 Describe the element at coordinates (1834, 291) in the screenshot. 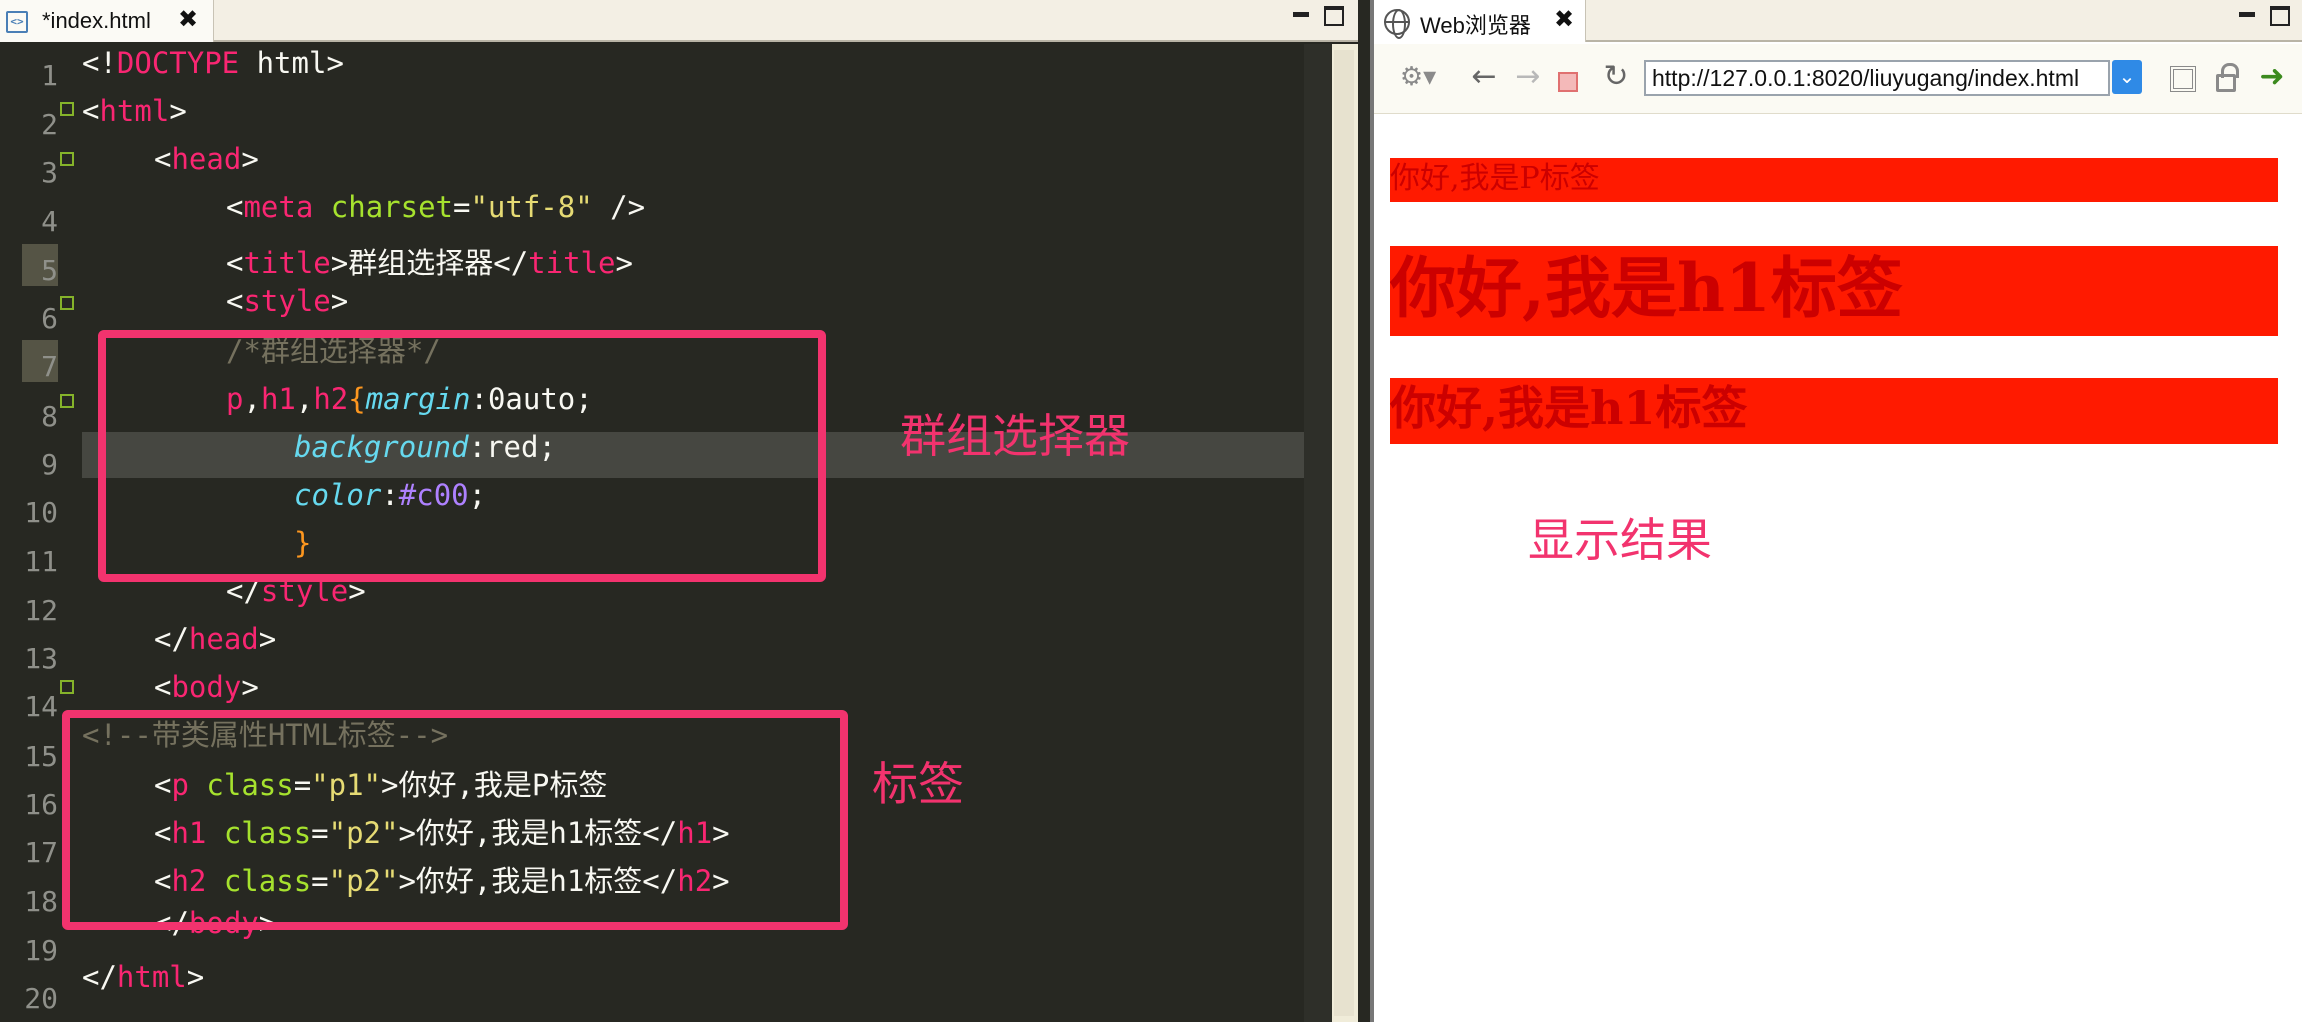

I see `rendered-h1-element: 你好,我是h1标签` at that location.